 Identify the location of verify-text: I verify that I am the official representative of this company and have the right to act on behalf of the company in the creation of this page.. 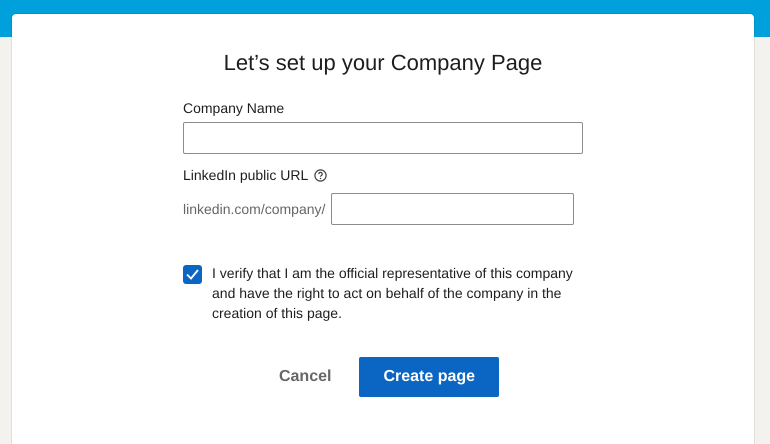
(393, 293).